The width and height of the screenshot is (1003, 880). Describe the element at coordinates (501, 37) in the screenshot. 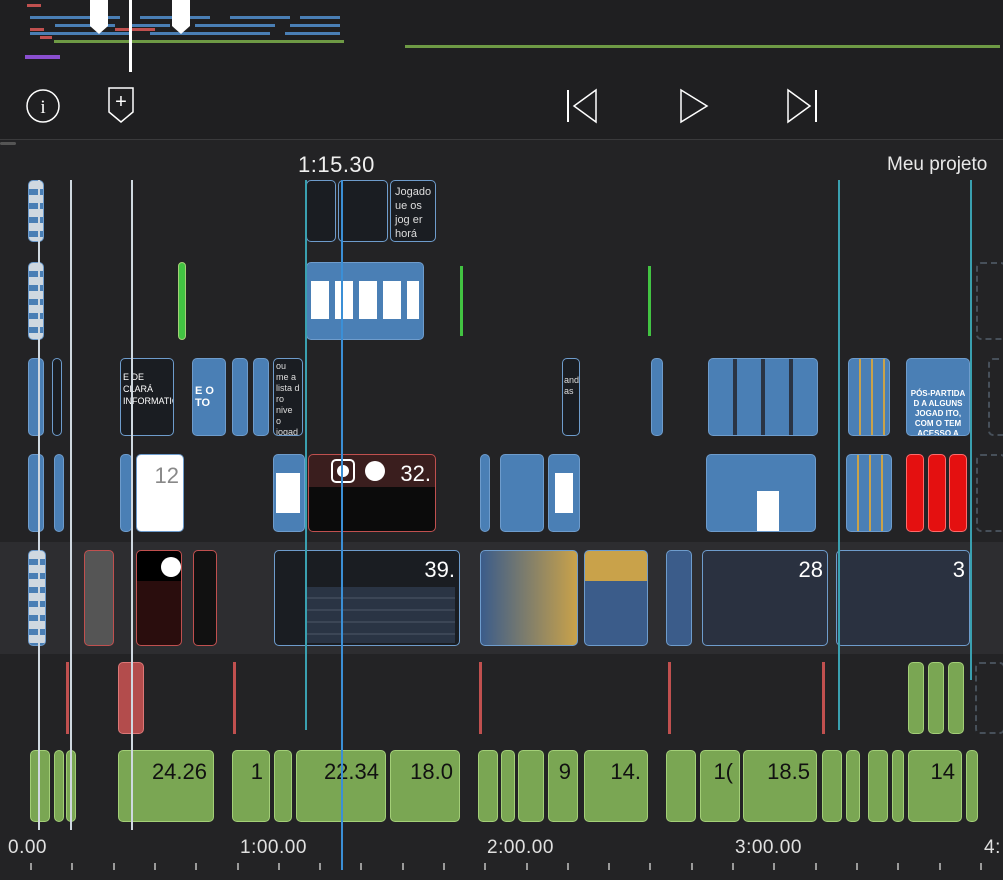

I see `timeline-overview` at that location.